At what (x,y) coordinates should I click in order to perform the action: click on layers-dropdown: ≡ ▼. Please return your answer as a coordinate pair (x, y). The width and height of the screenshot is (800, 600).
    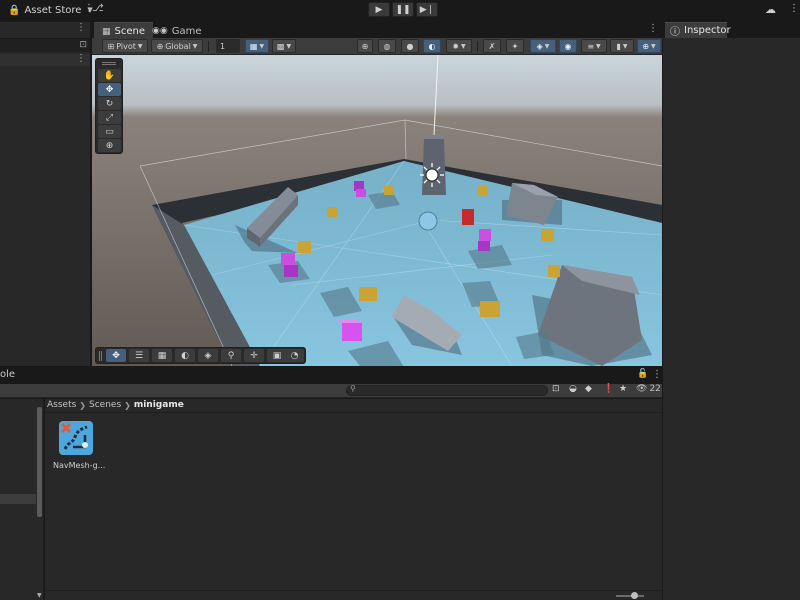
    Looking at the image, I should click on (594, 46).